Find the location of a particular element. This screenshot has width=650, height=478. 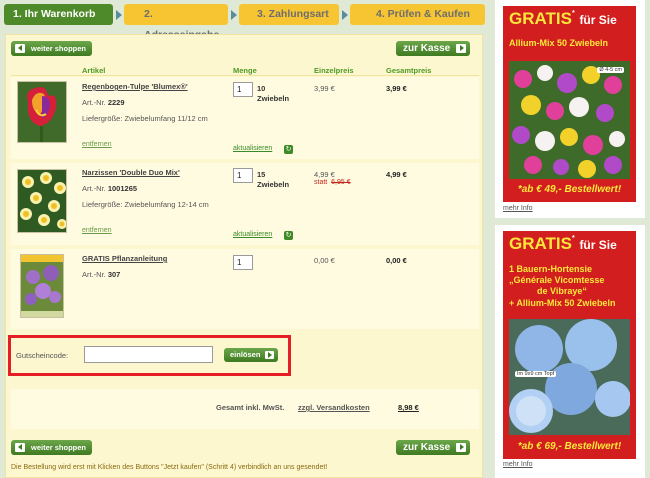

col-artikel: Artikel is located at coordinates (94, 70).